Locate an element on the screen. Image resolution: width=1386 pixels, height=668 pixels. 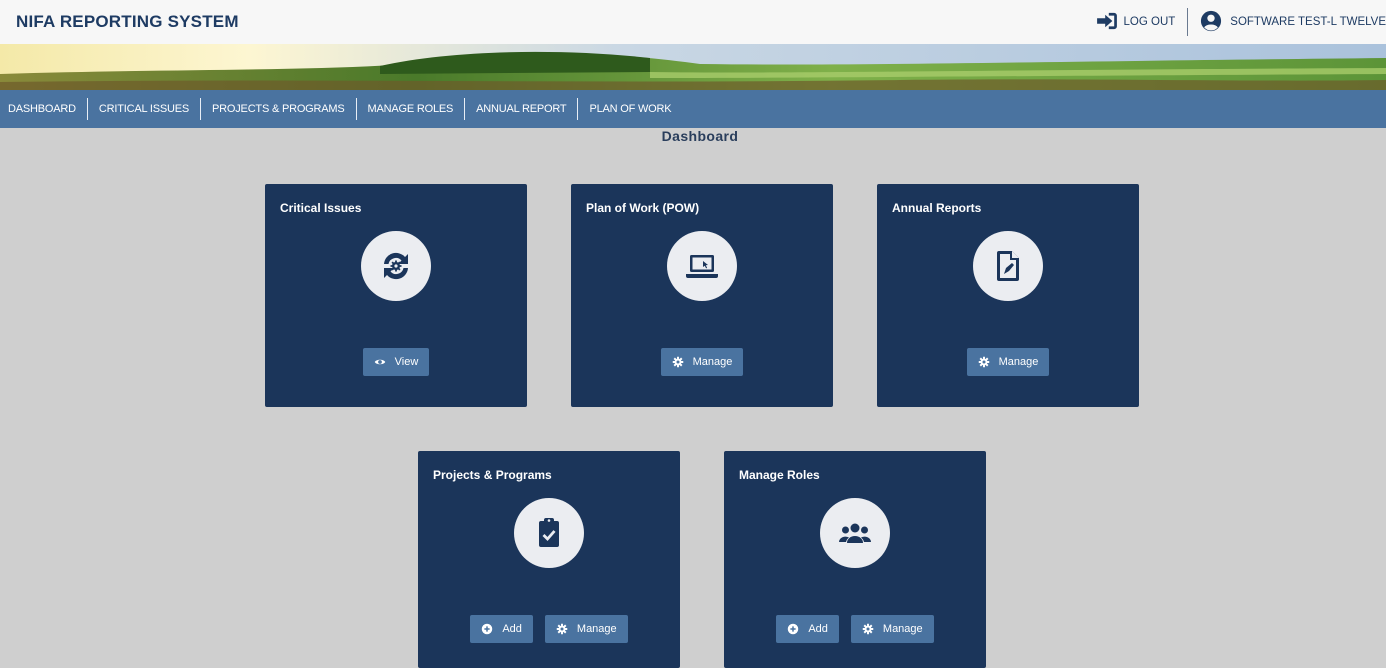
eye-icon is located at coordinates (379, 362).